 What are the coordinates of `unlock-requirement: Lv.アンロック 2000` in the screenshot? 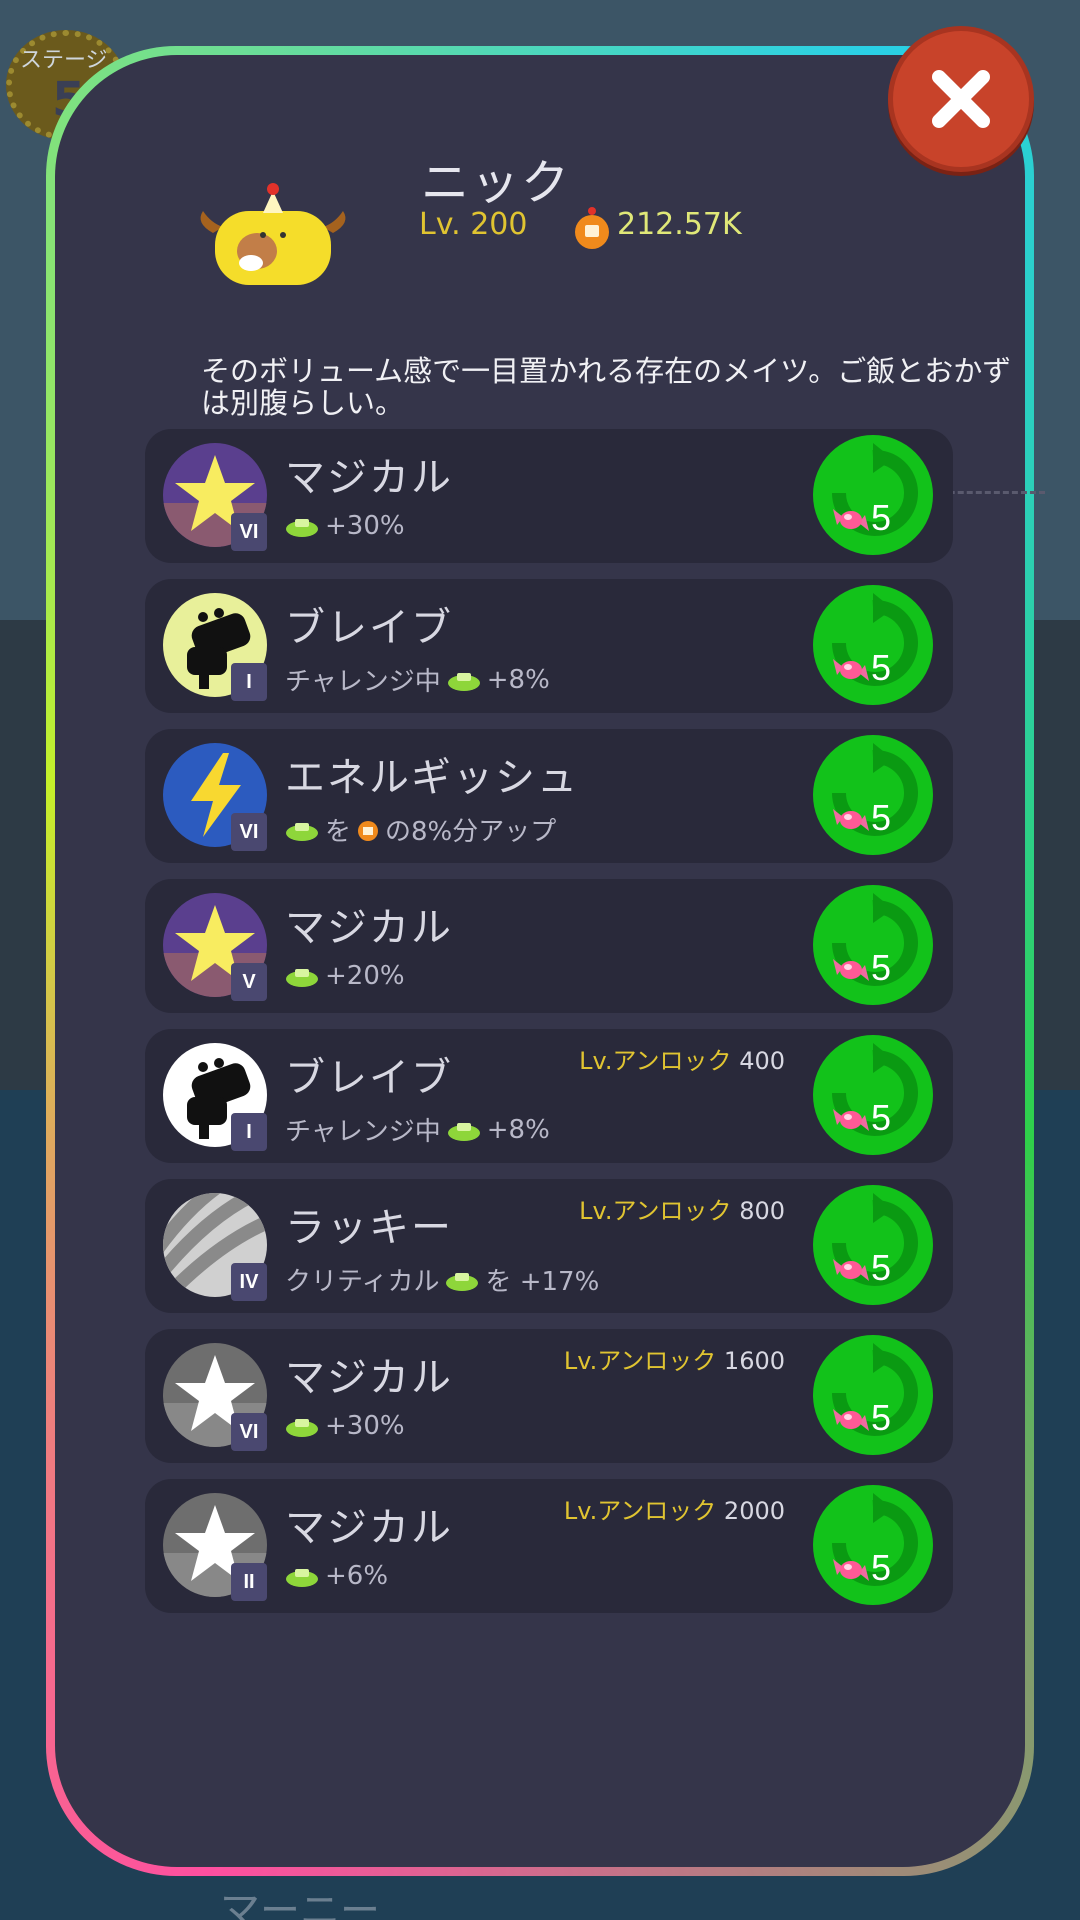 It's located at (674, 1508).